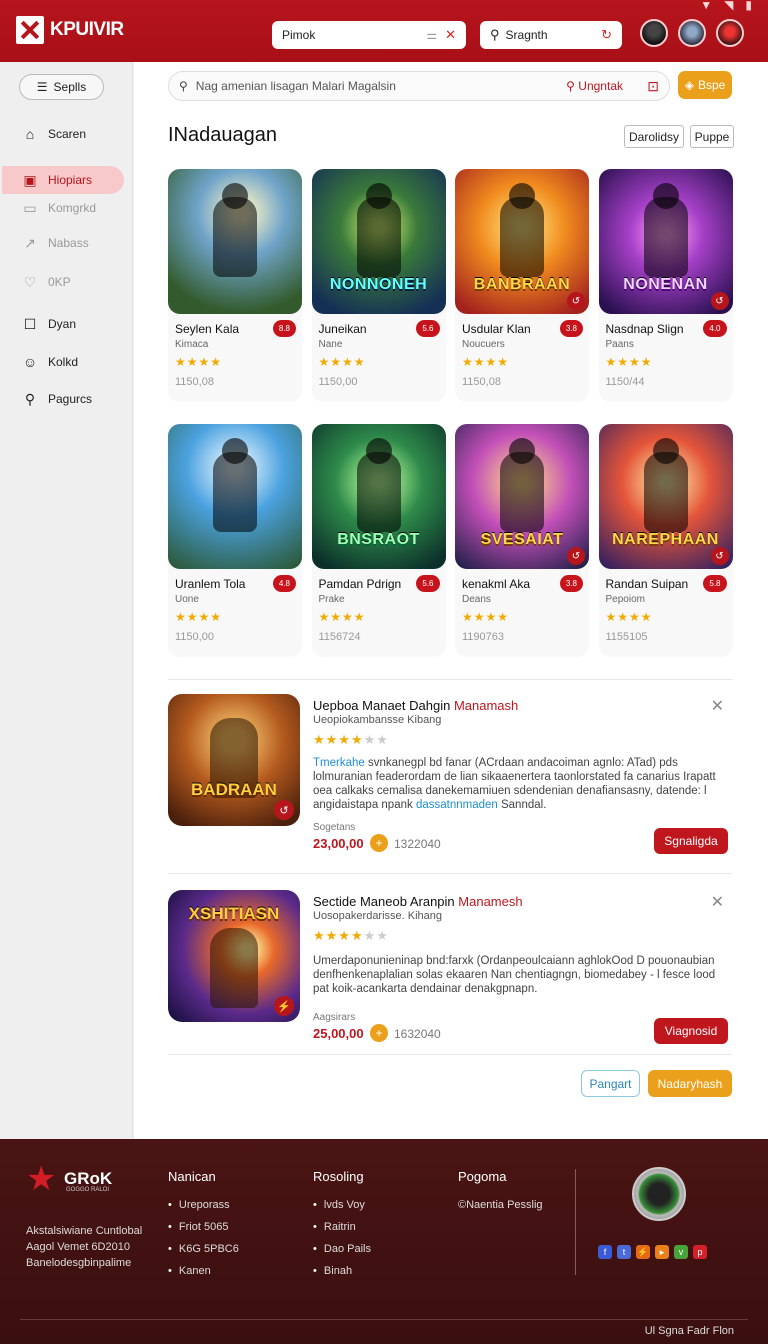 The width and height of the screenshot is (768, 1344). What do you see at coordinates (711, 85) in the screenshot?
I see `tag-button-label: Bspe` at bounding box center [711, 85].